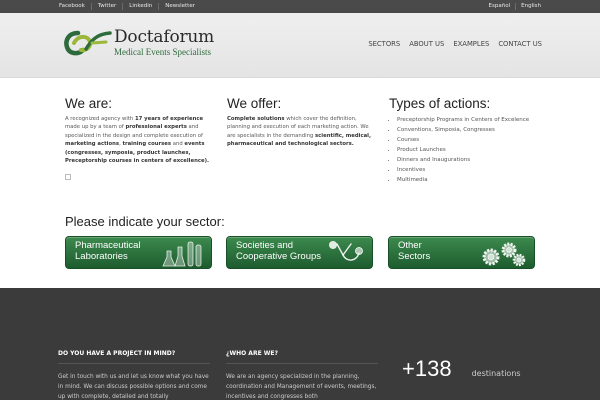 The height and width of the screenshot is (400, 600). Describe the element at coordinates (100, 119) in the screenshot. I see `text-span: A recognized agency with` at that location.